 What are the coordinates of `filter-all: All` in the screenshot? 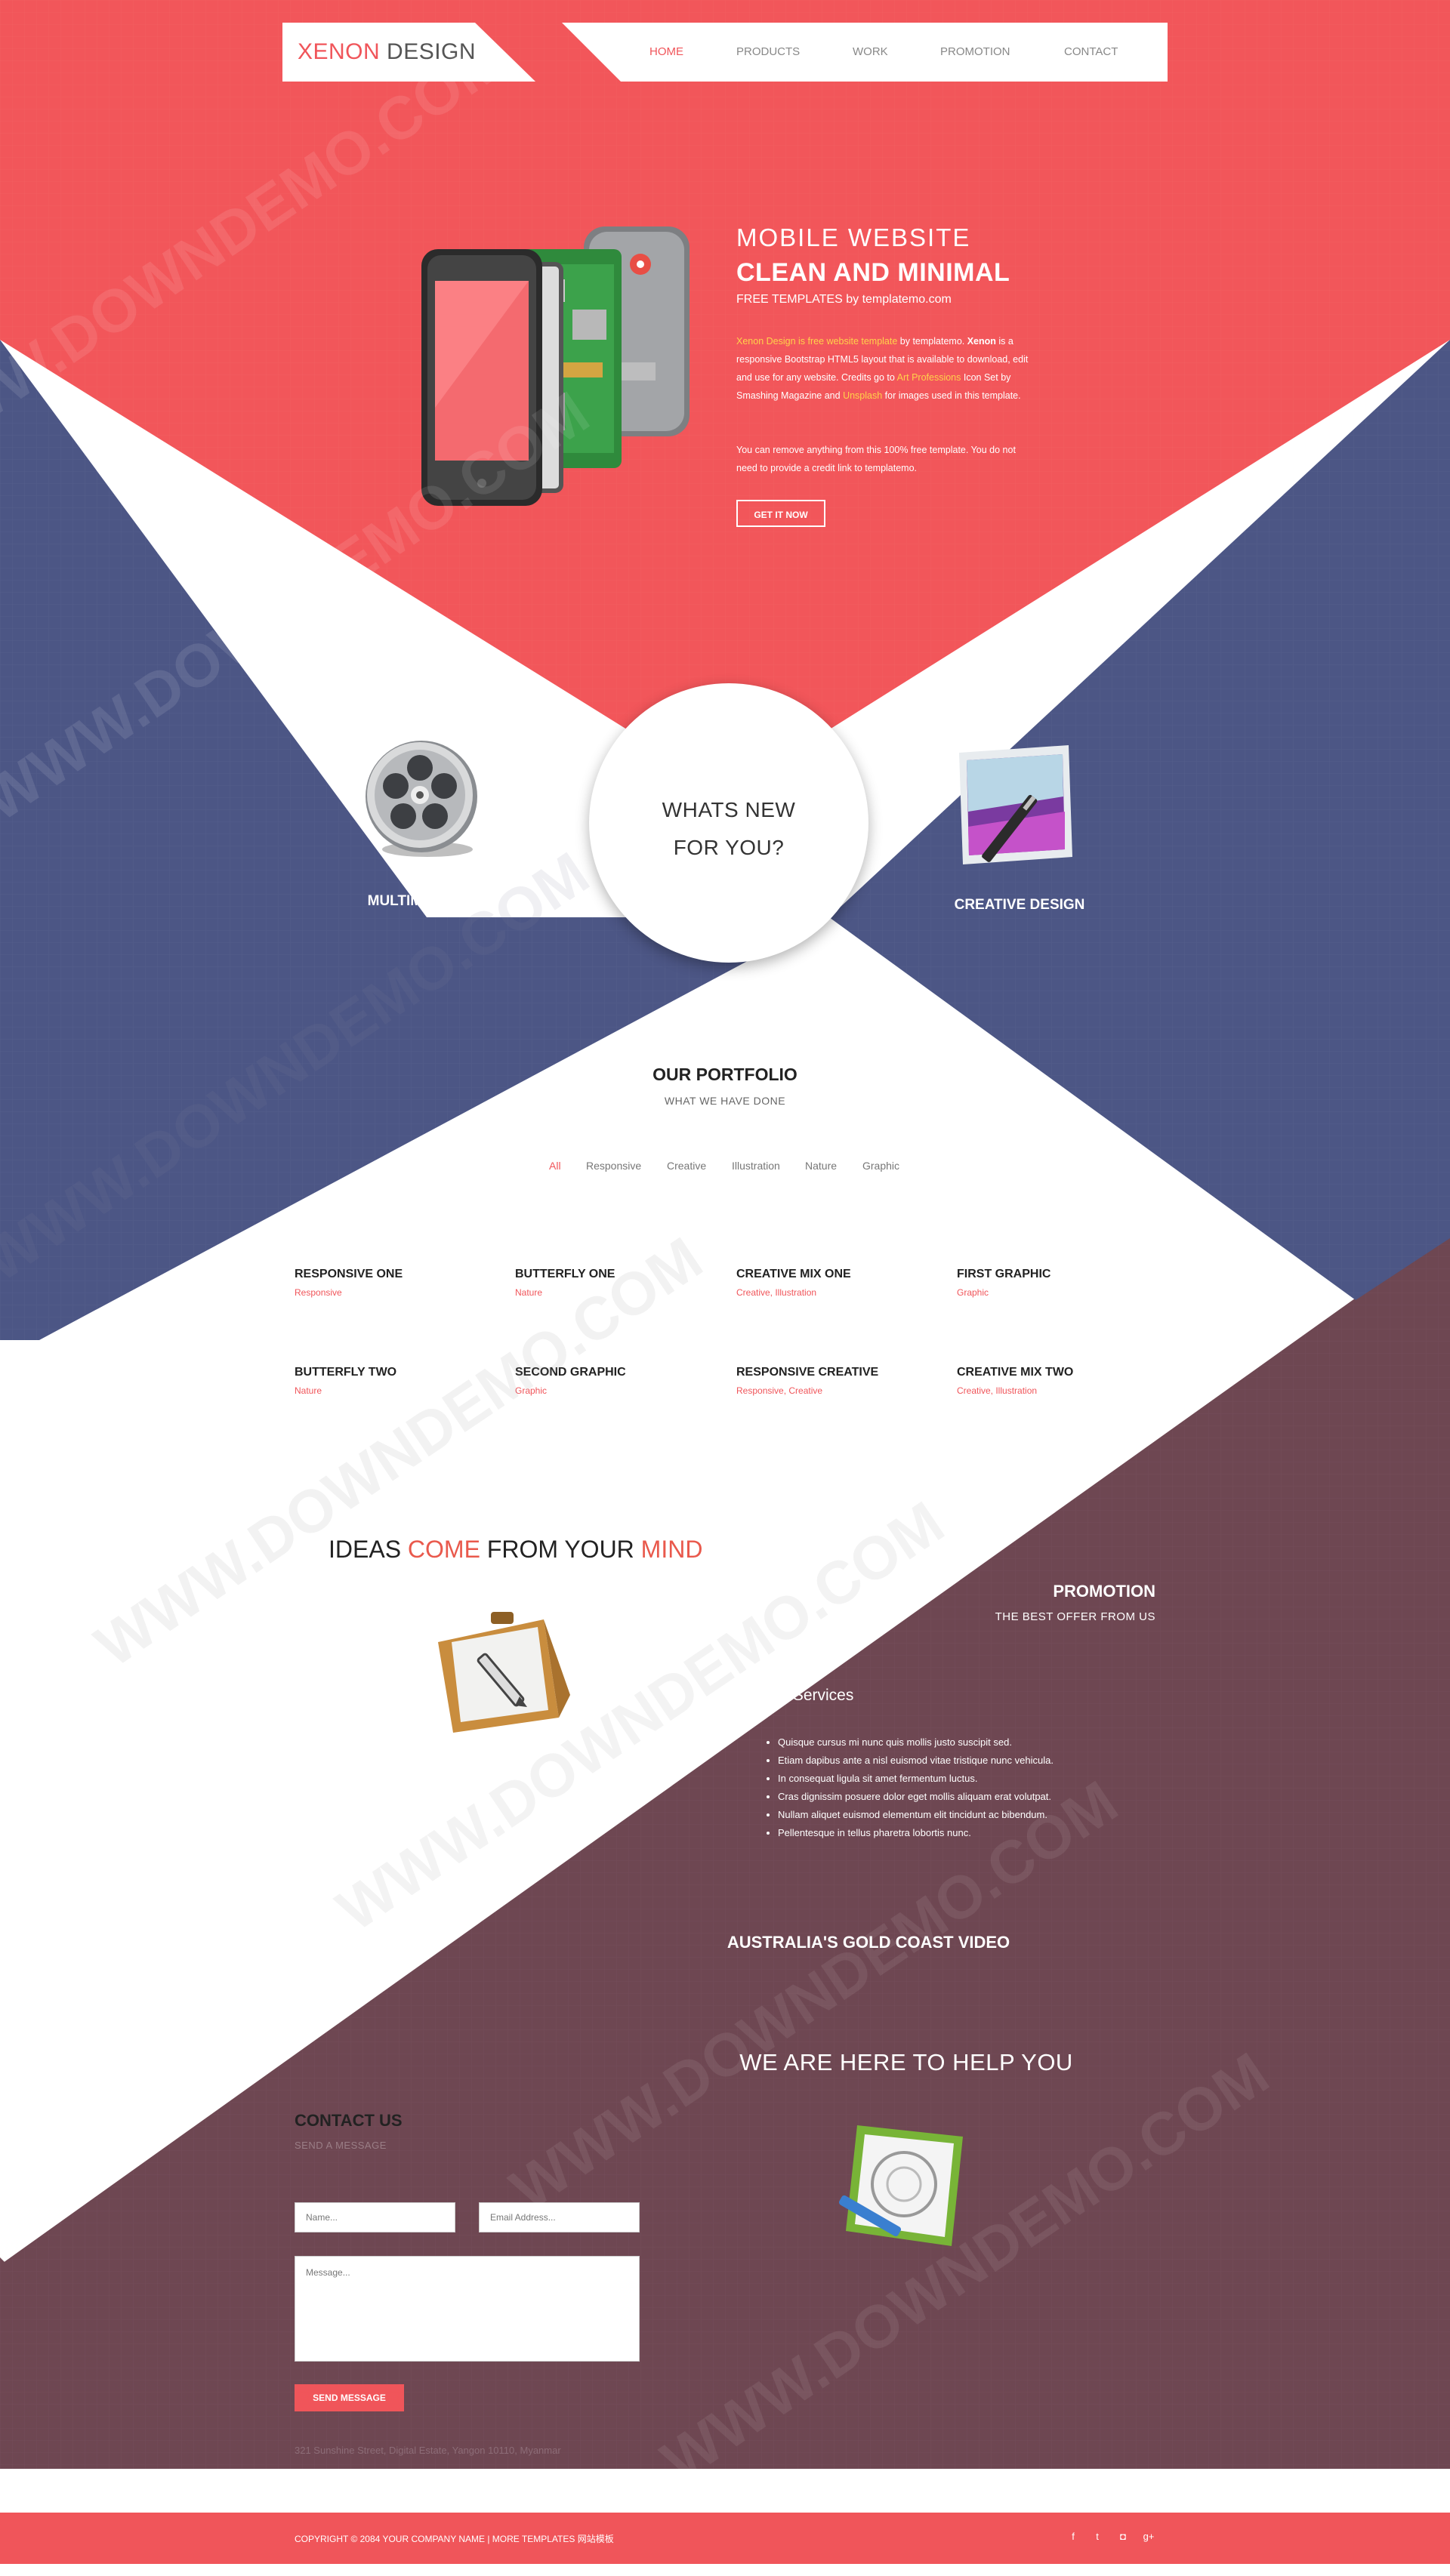 It's located at (555, 1166).